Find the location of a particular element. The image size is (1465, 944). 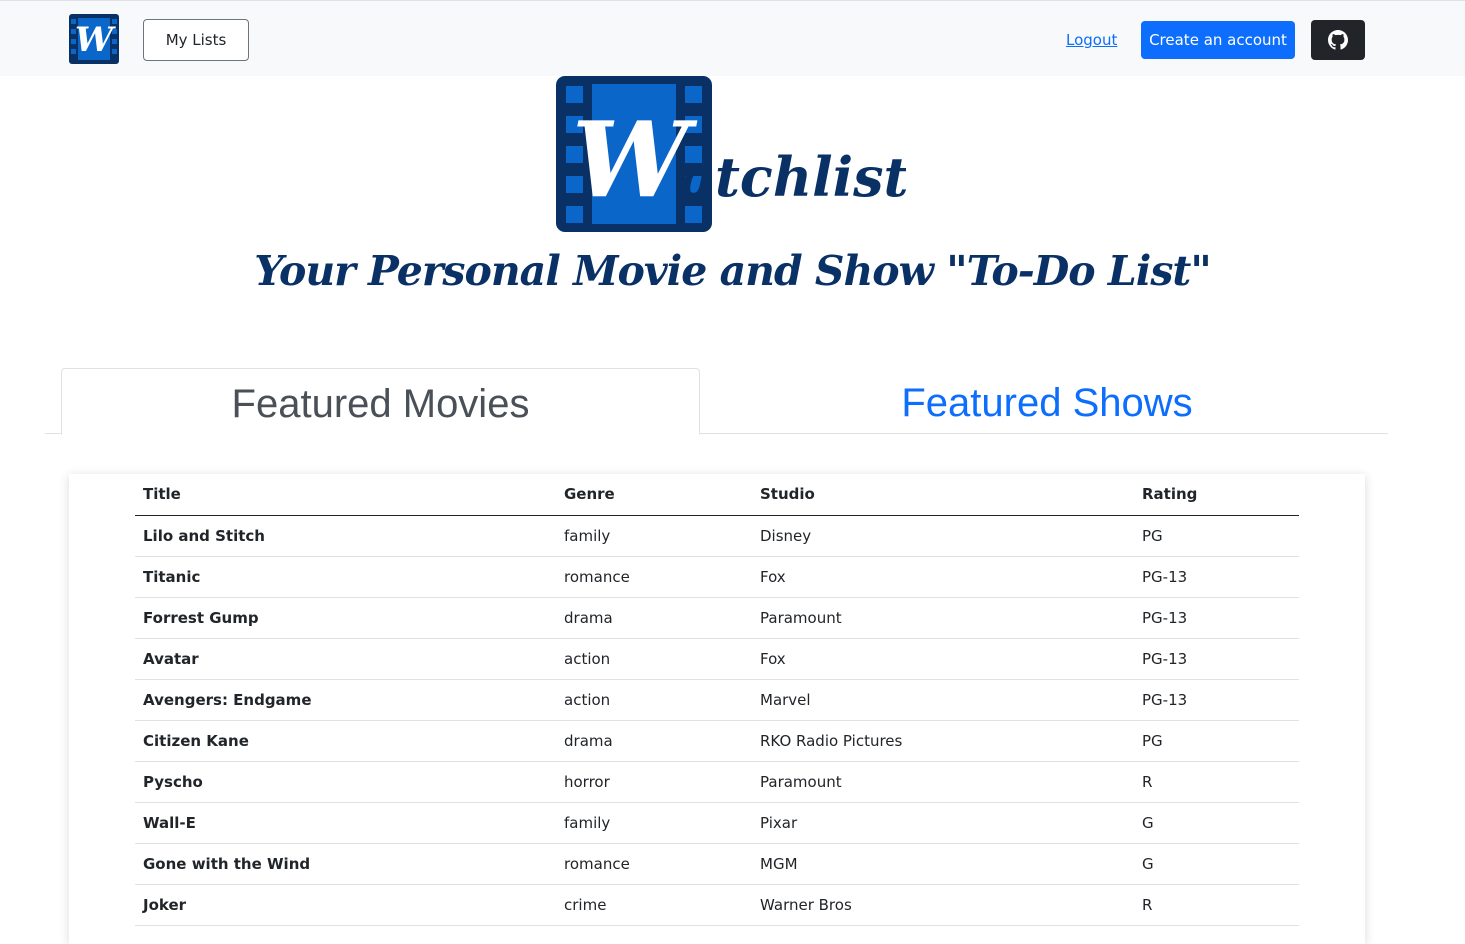

table-row: Gone with the Wind romance MGM G is located at coordinates (717, 864).